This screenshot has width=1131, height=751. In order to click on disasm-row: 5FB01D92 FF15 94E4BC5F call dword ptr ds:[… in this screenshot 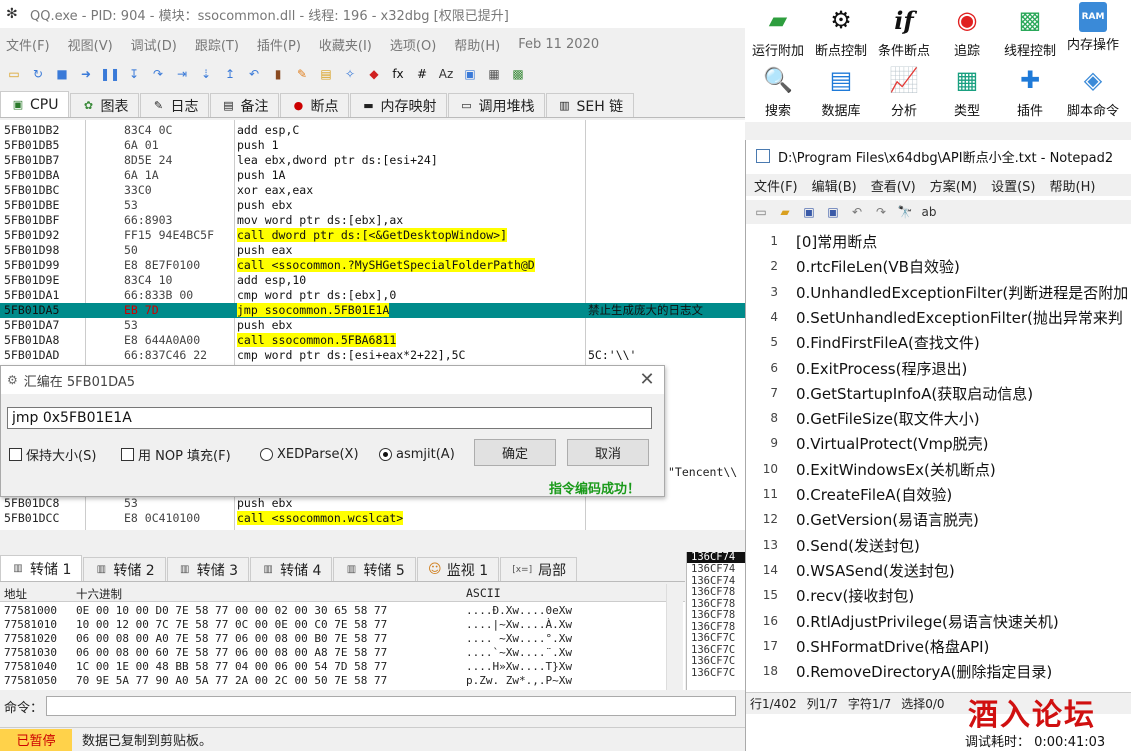, I will do `click(372, 235)`.